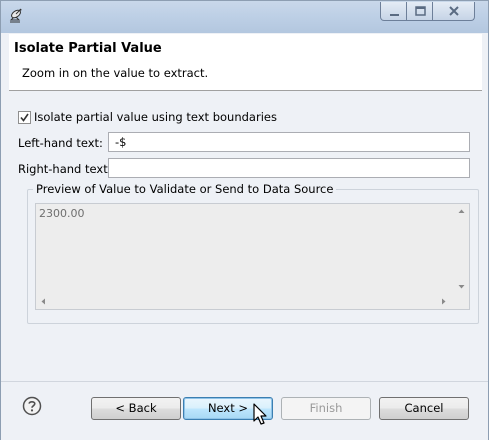  I want to click on checkmark-icon, so click(24, 117).